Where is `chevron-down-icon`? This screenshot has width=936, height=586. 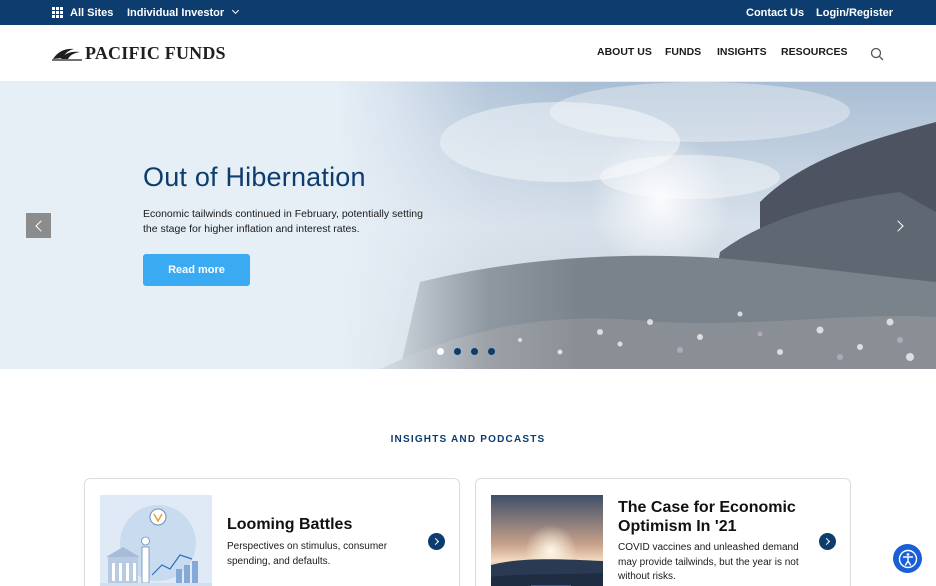 chevron-down-icon is located at coordinates (236, 10).